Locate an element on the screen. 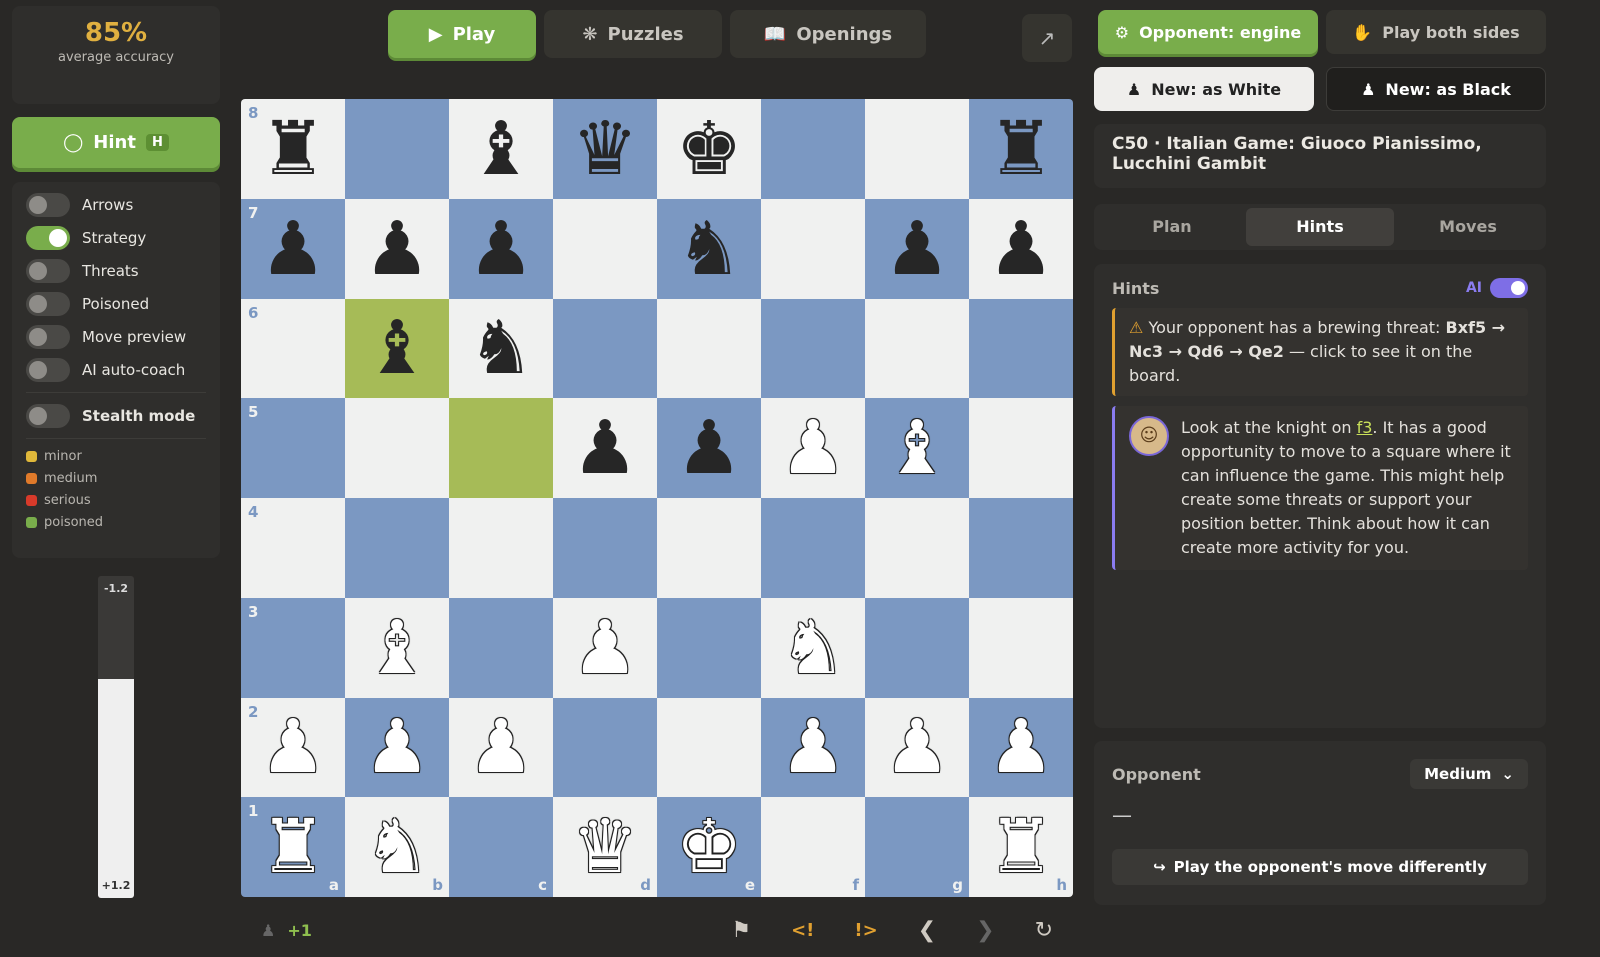 The height and width of the screenshot is (957, 1600). square-h5 is located at coordinates (1021, 448).